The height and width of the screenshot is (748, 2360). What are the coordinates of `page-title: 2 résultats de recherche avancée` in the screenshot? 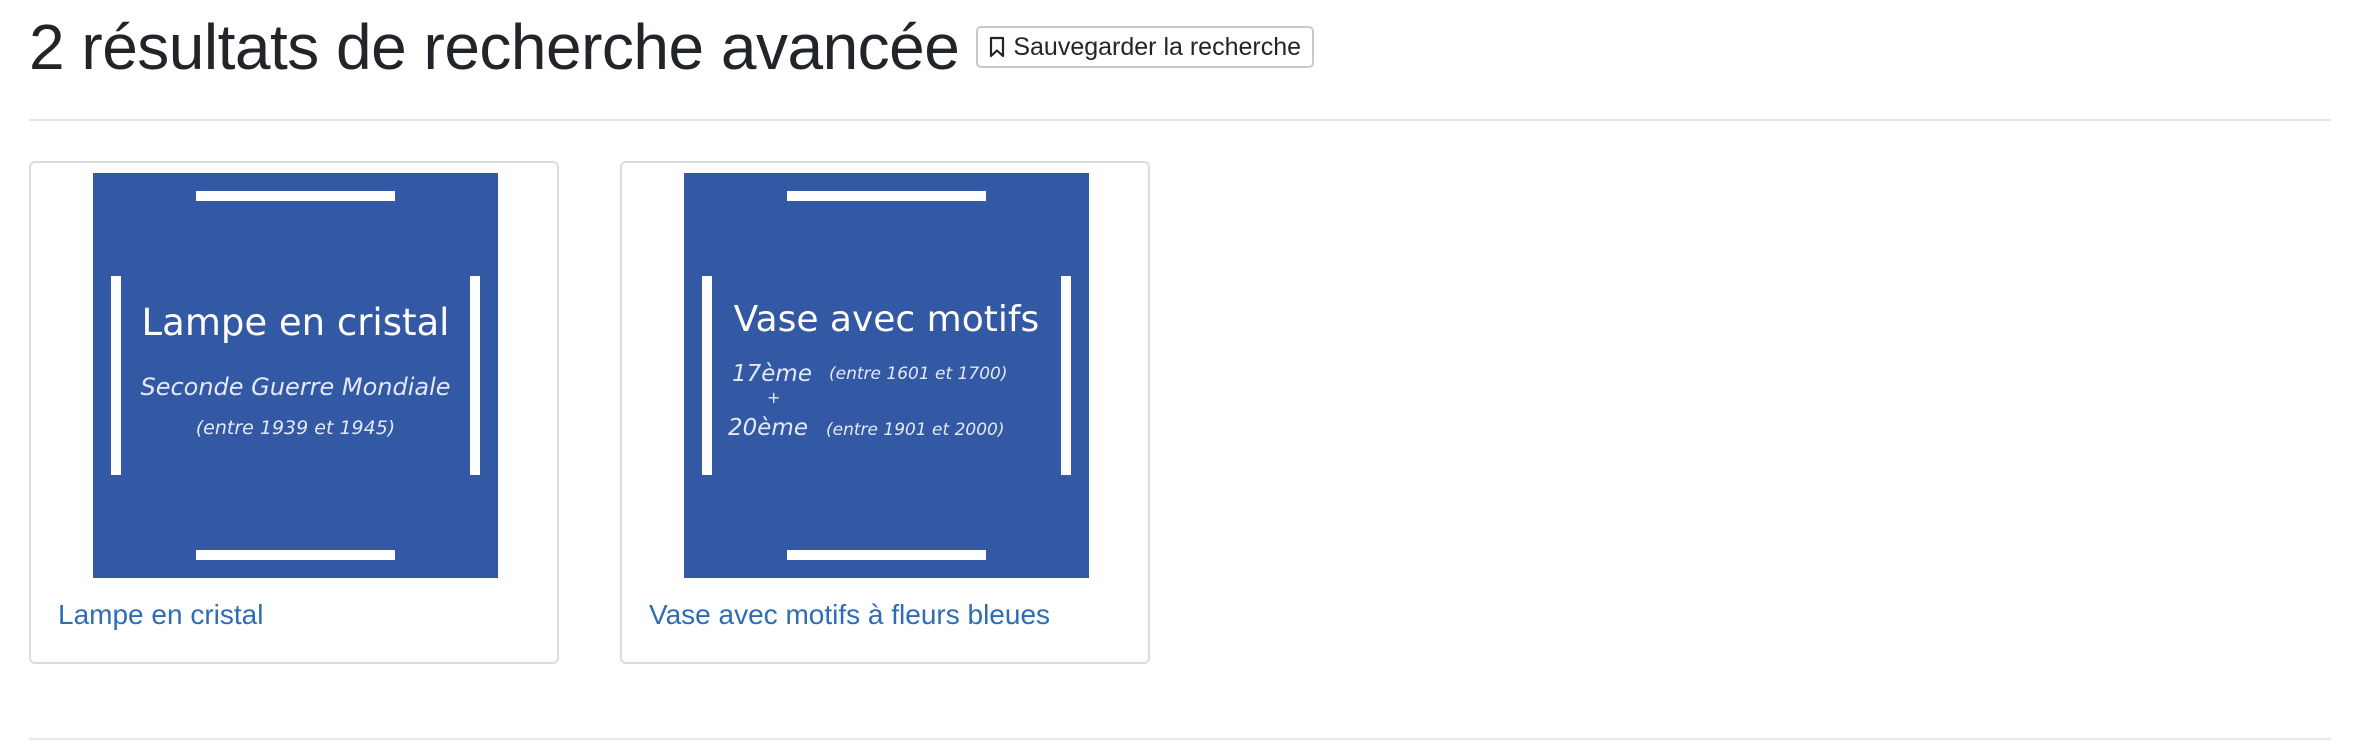 It's located at (494, 47).